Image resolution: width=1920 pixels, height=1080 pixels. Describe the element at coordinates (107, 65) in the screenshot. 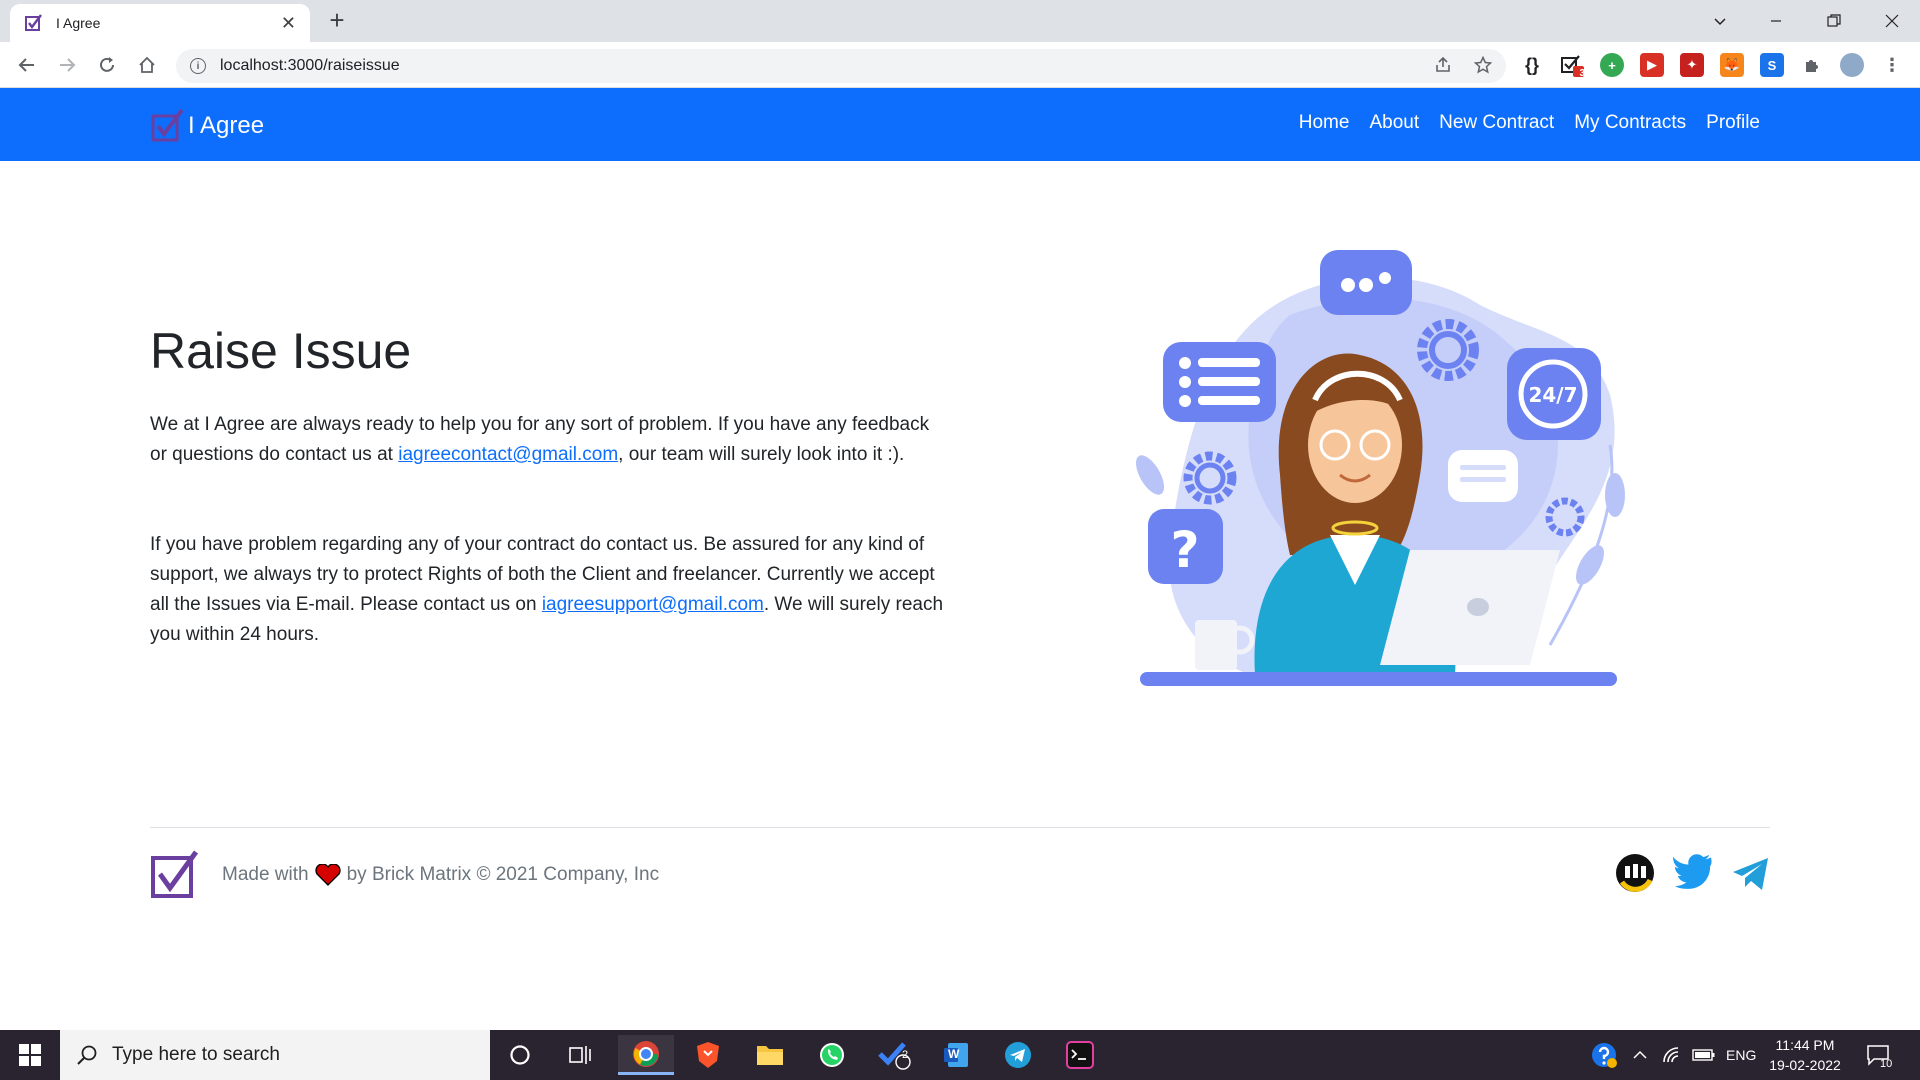

I see `reload-icon` at that location.